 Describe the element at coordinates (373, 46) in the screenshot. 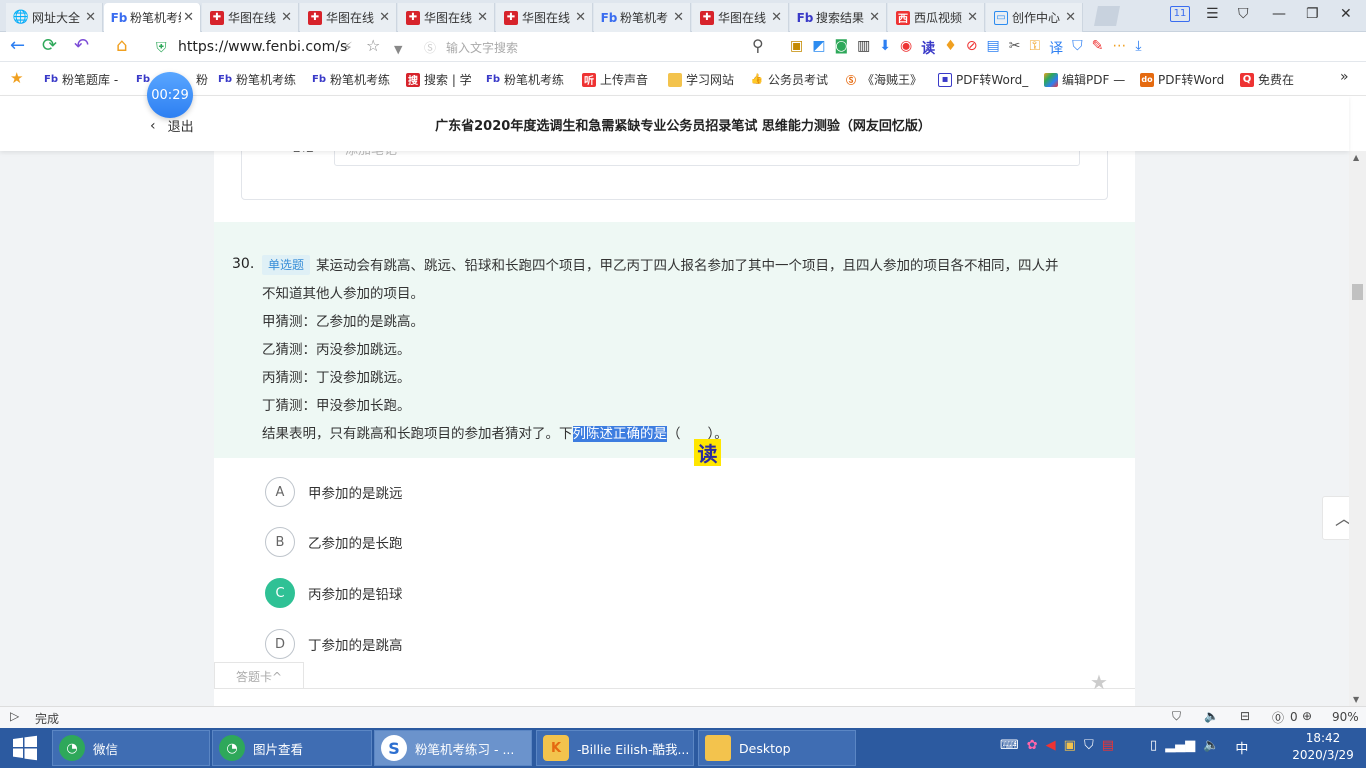

I see `star-bookmark-icon: ☆` at that location.